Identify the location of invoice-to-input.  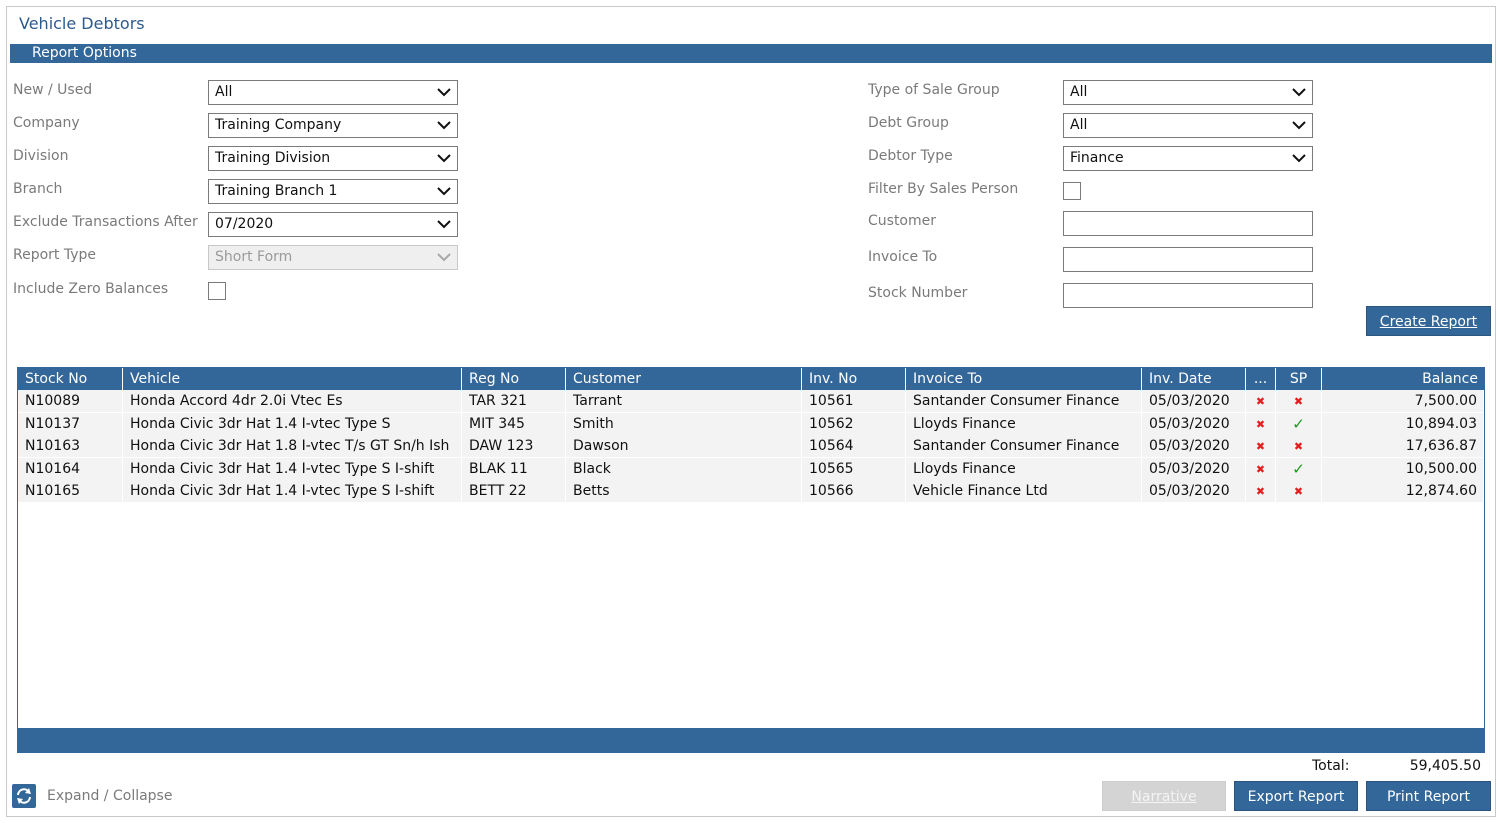
(1188, 259).